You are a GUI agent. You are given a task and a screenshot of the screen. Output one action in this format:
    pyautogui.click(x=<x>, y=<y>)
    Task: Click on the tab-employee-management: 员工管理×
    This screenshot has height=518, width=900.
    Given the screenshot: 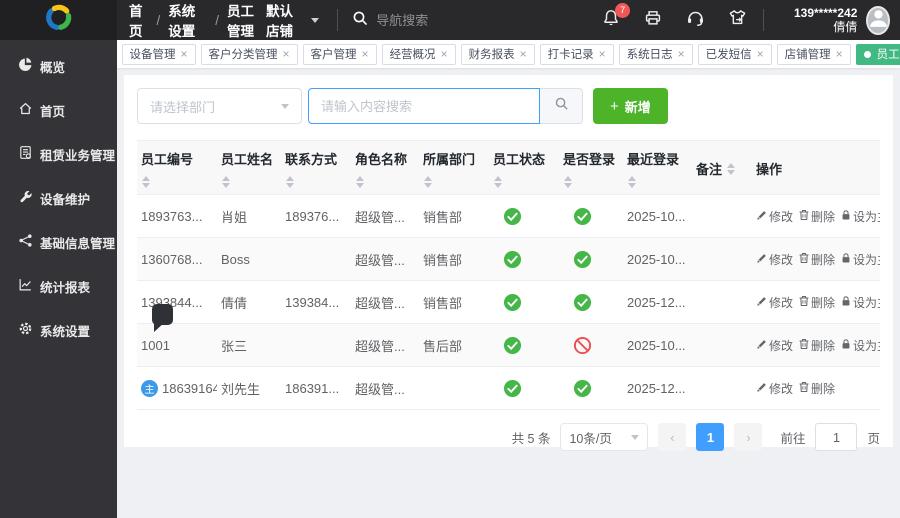 What is the action you would take?
    pyautogui.click(x=877, y=54)
    